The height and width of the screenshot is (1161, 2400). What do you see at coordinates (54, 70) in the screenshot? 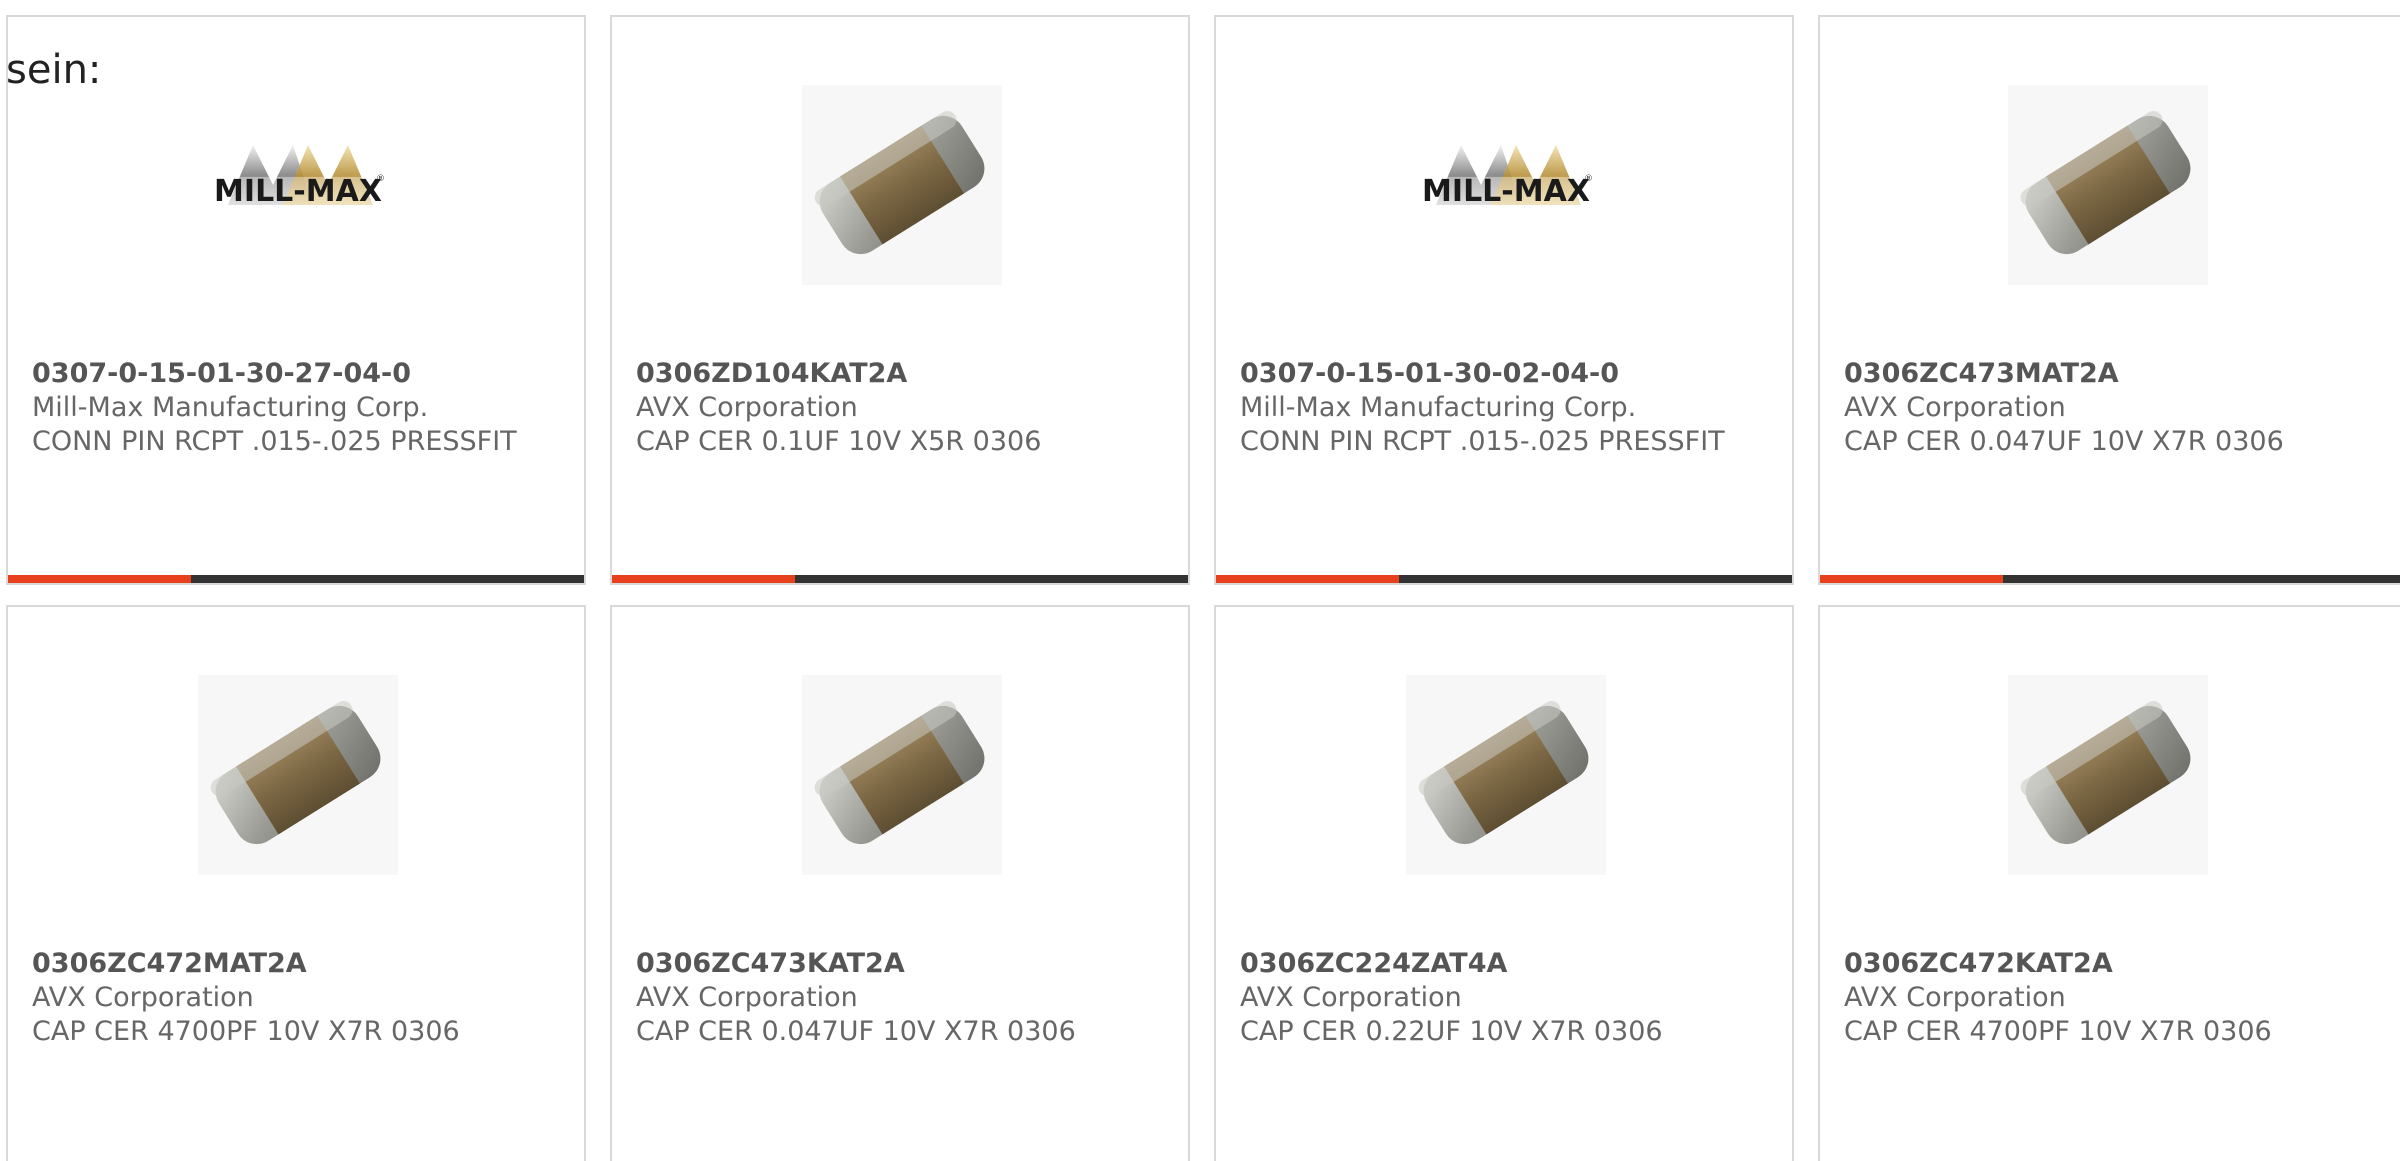
I see `intro-text: sein:` at bounding box center [54, 70].